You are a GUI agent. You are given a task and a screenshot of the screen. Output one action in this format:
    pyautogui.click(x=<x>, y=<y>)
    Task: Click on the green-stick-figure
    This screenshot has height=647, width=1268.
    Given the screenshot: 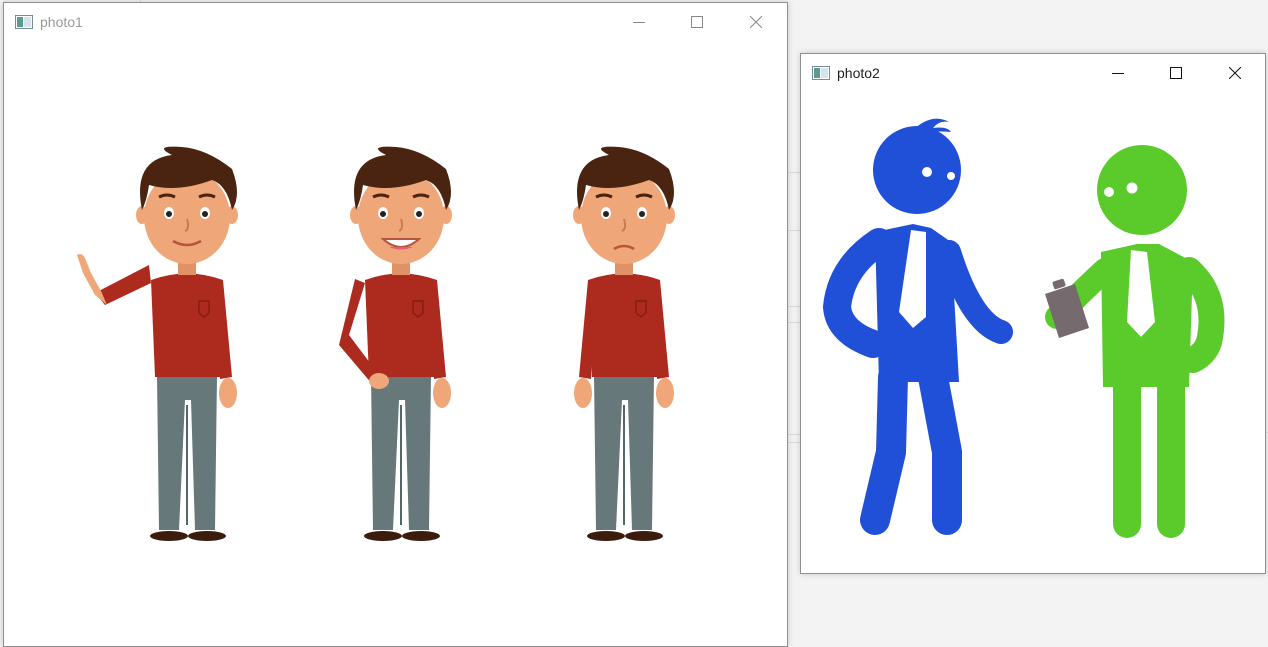 What is the action you would take?
    pyautogui.click(x=1135, y=341)
    